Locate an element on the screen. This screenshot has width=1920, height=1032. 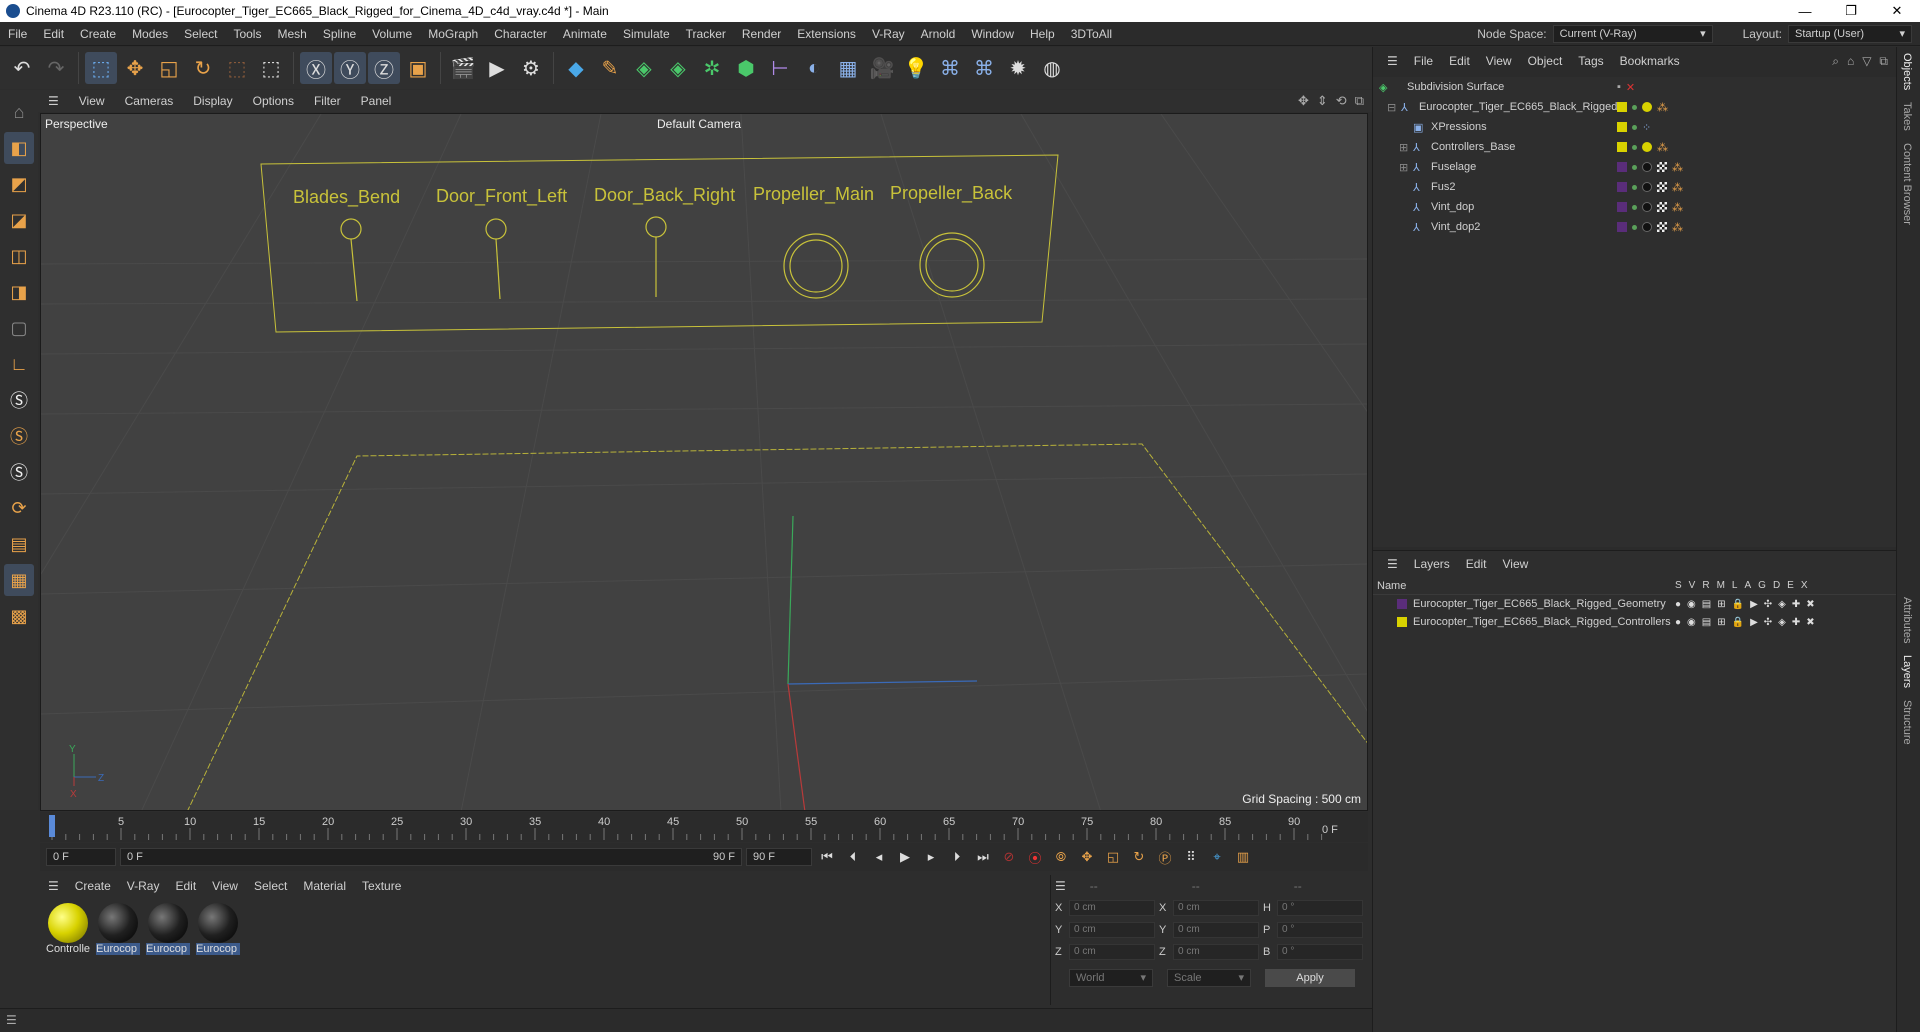
objects-menu-object: Object is located at coordinates (1545, 61).